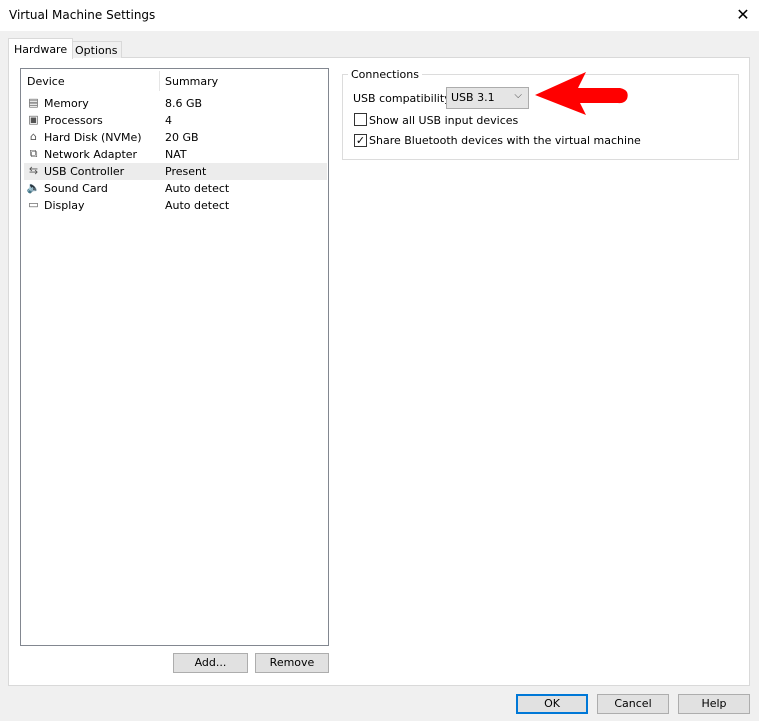 The height and width of the screenshot is (721, 759). I want to click on show-all-usb-checkbox, so click(360, 119).